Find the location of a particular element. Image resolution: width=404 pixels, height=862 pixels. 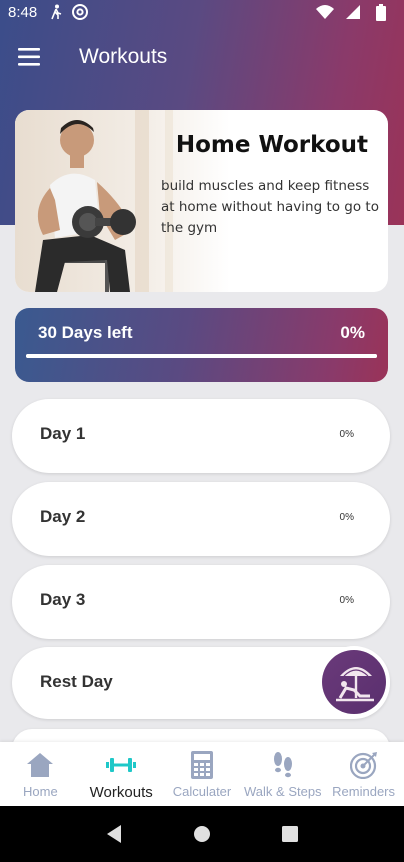

nav-item-calculator: Calculater is located at coordinates (202, 774).